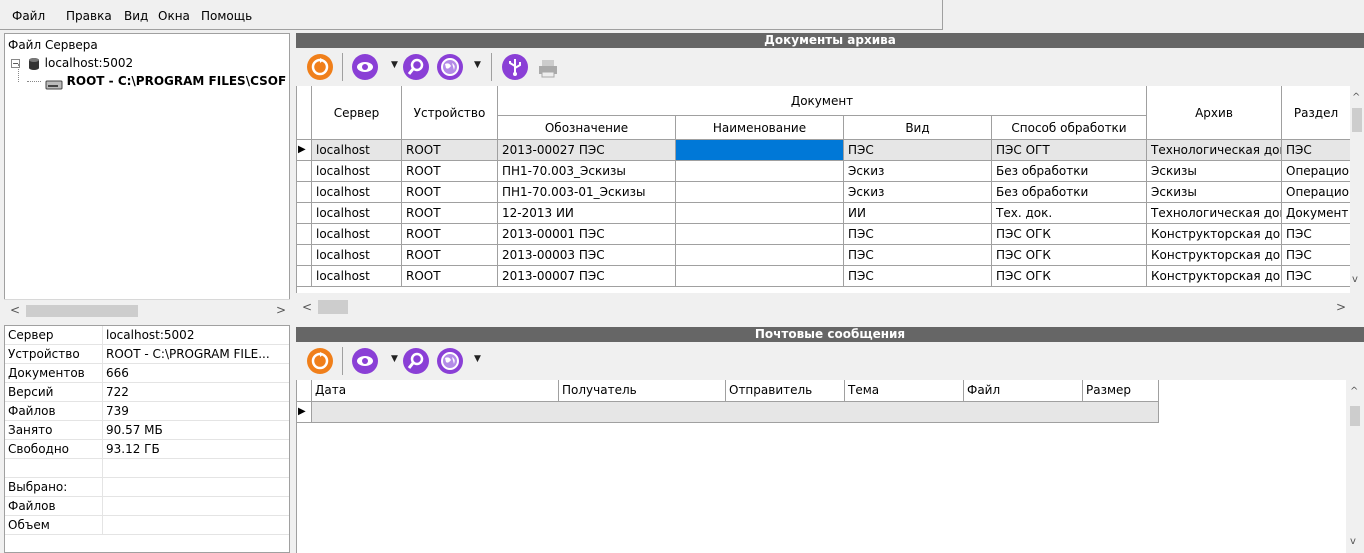 The height and width of the screenshot is (553, 1364). What do you see at coordinates (1357, 189) in the screenshot?
I see `archive-vertical-scrollbar: ^ v` at bounding box center [1357, 189].